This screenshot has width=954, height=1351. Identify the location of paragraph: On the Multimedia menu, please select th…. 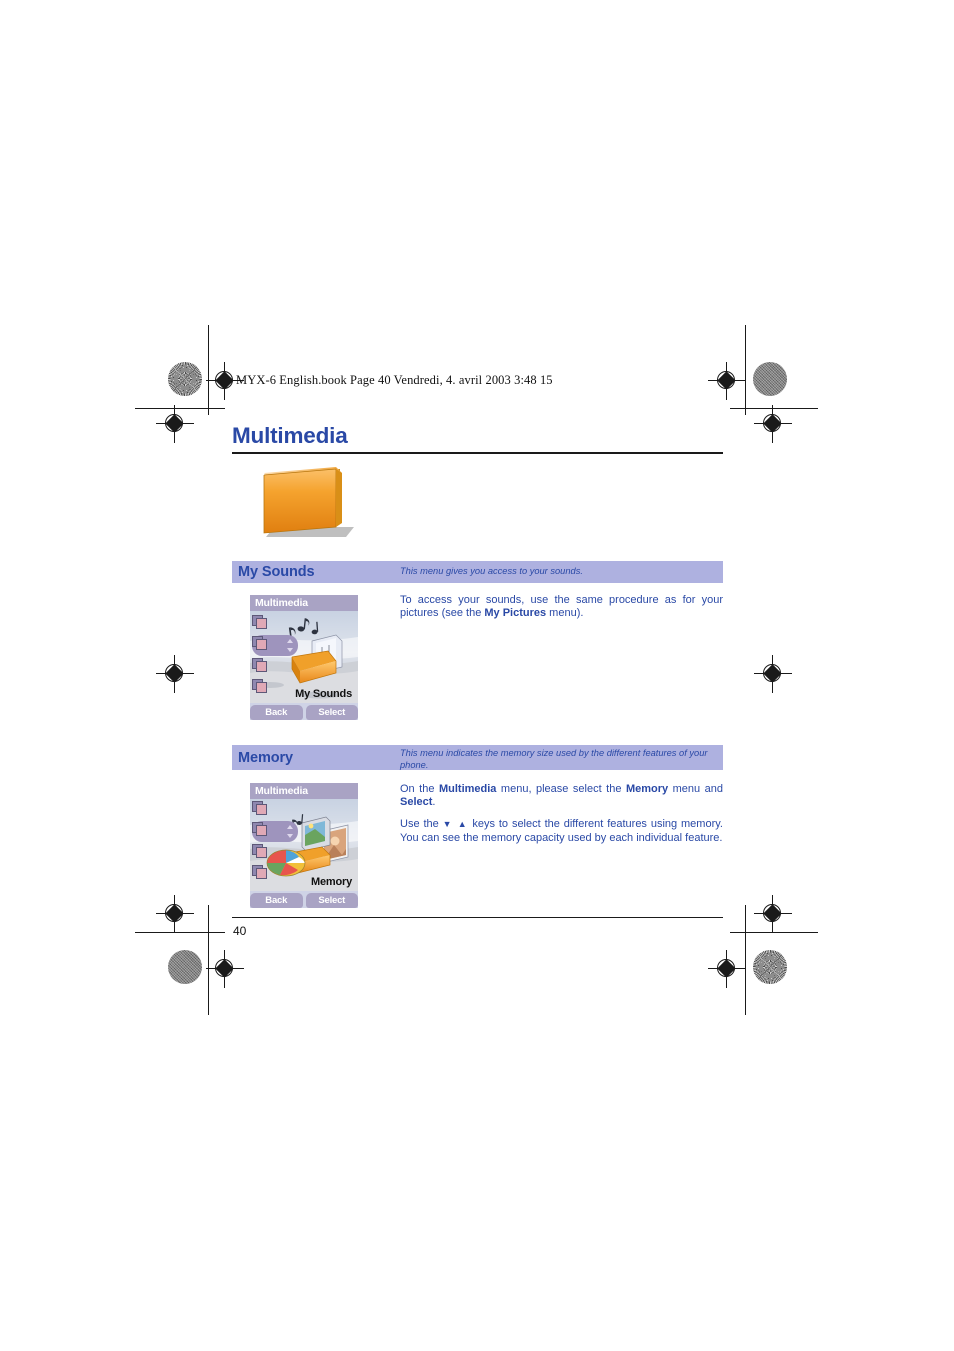
(561, 796).